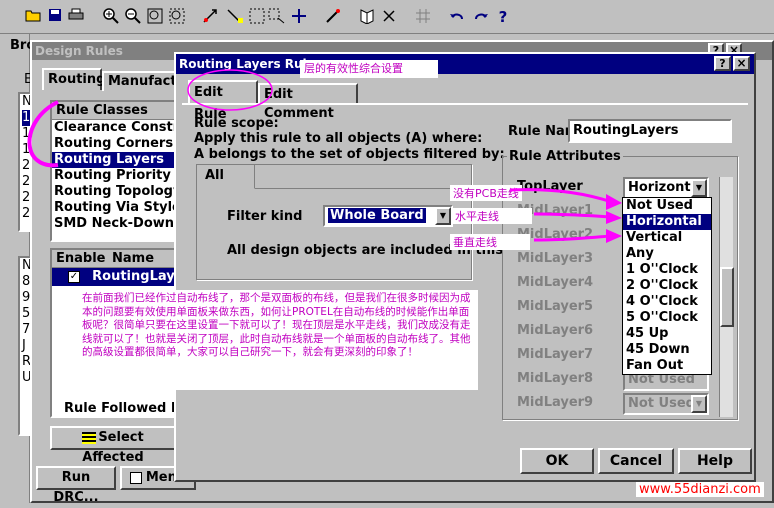 The height and width of the screenshot is (508, 774). What do you see at coordinates (55, 17) in the screenshot?
I see `save-icon` at bounding box center [55, 17].